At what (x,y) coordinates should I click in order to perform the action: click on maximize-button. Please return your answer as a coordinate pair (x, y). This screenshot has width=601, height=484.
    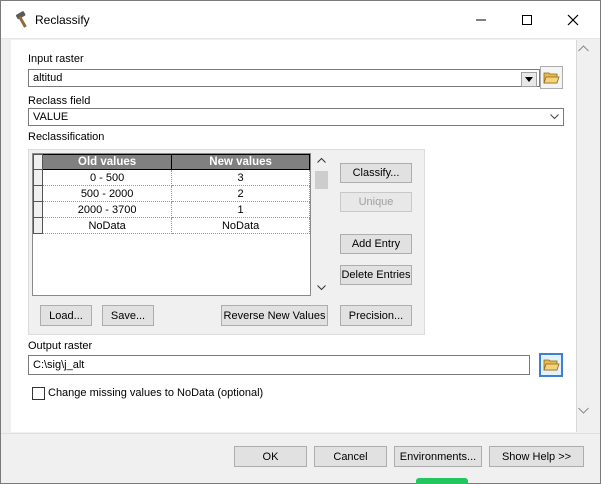
    Looking at the image, I should click on (527, 20).